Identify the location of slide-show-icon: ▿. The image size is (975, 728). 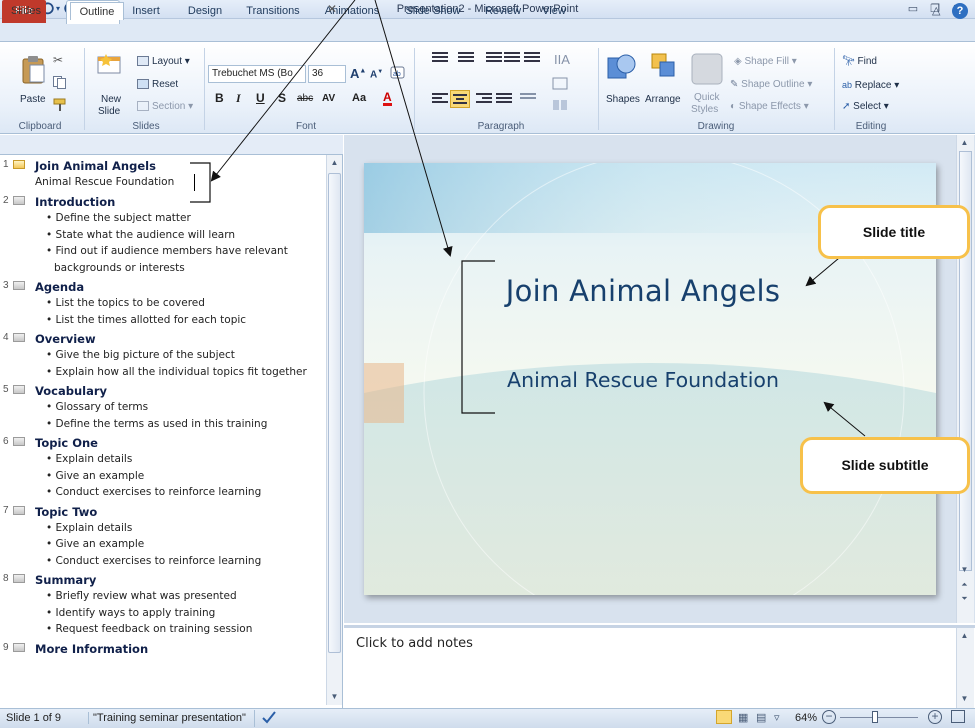
(777, 717).